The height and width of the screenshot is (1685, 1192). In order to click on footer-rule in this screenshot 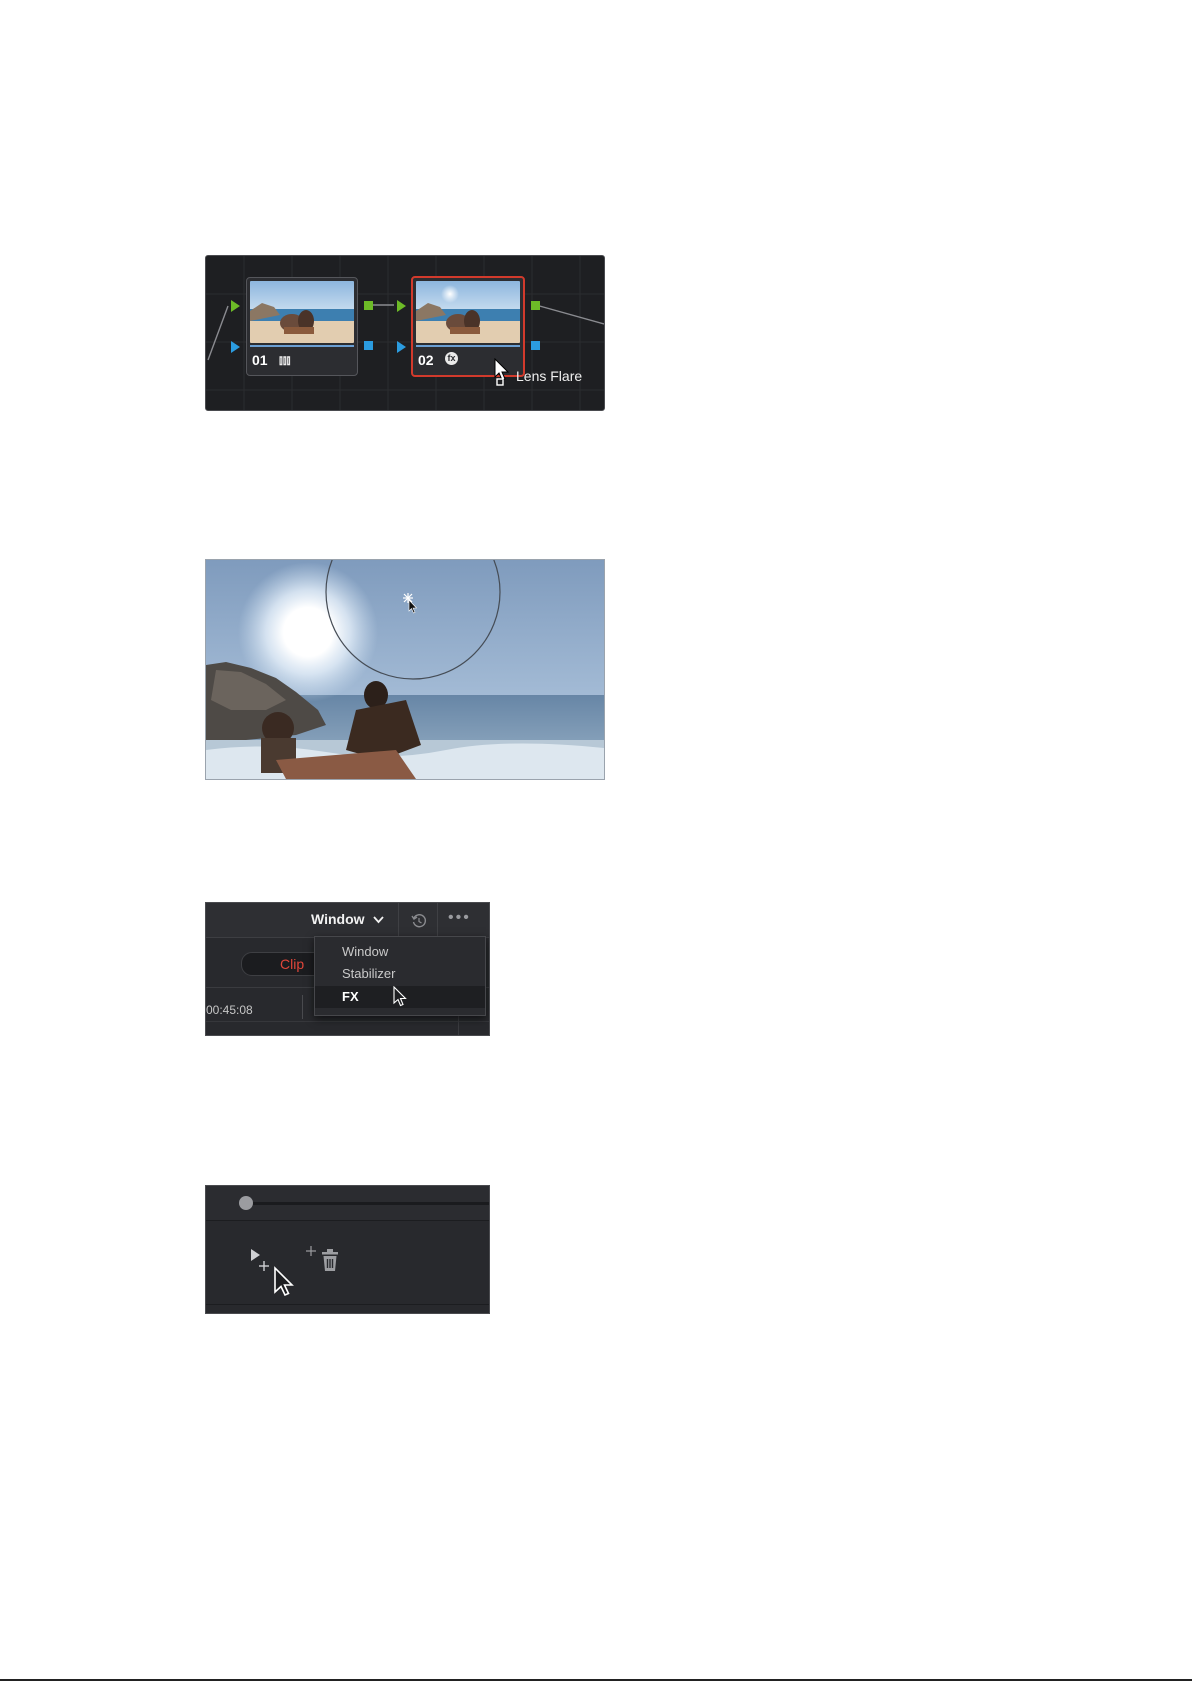, I will do `click(596, 1680)`.